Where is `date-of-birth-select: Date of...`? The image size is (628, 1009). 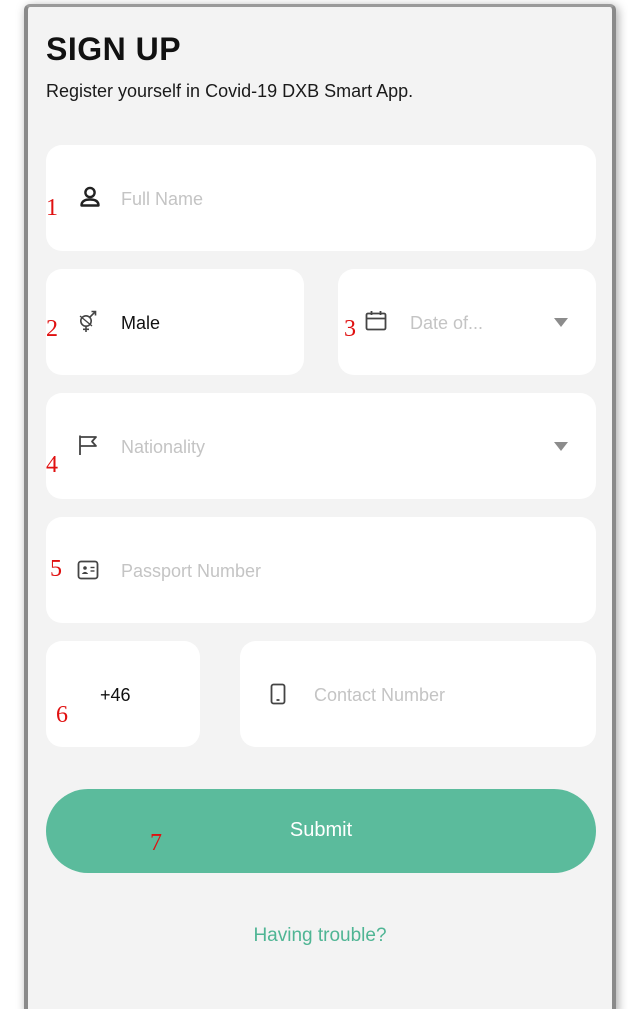 date-of-birth-select: Date of... is located at coordinates (467, 322).